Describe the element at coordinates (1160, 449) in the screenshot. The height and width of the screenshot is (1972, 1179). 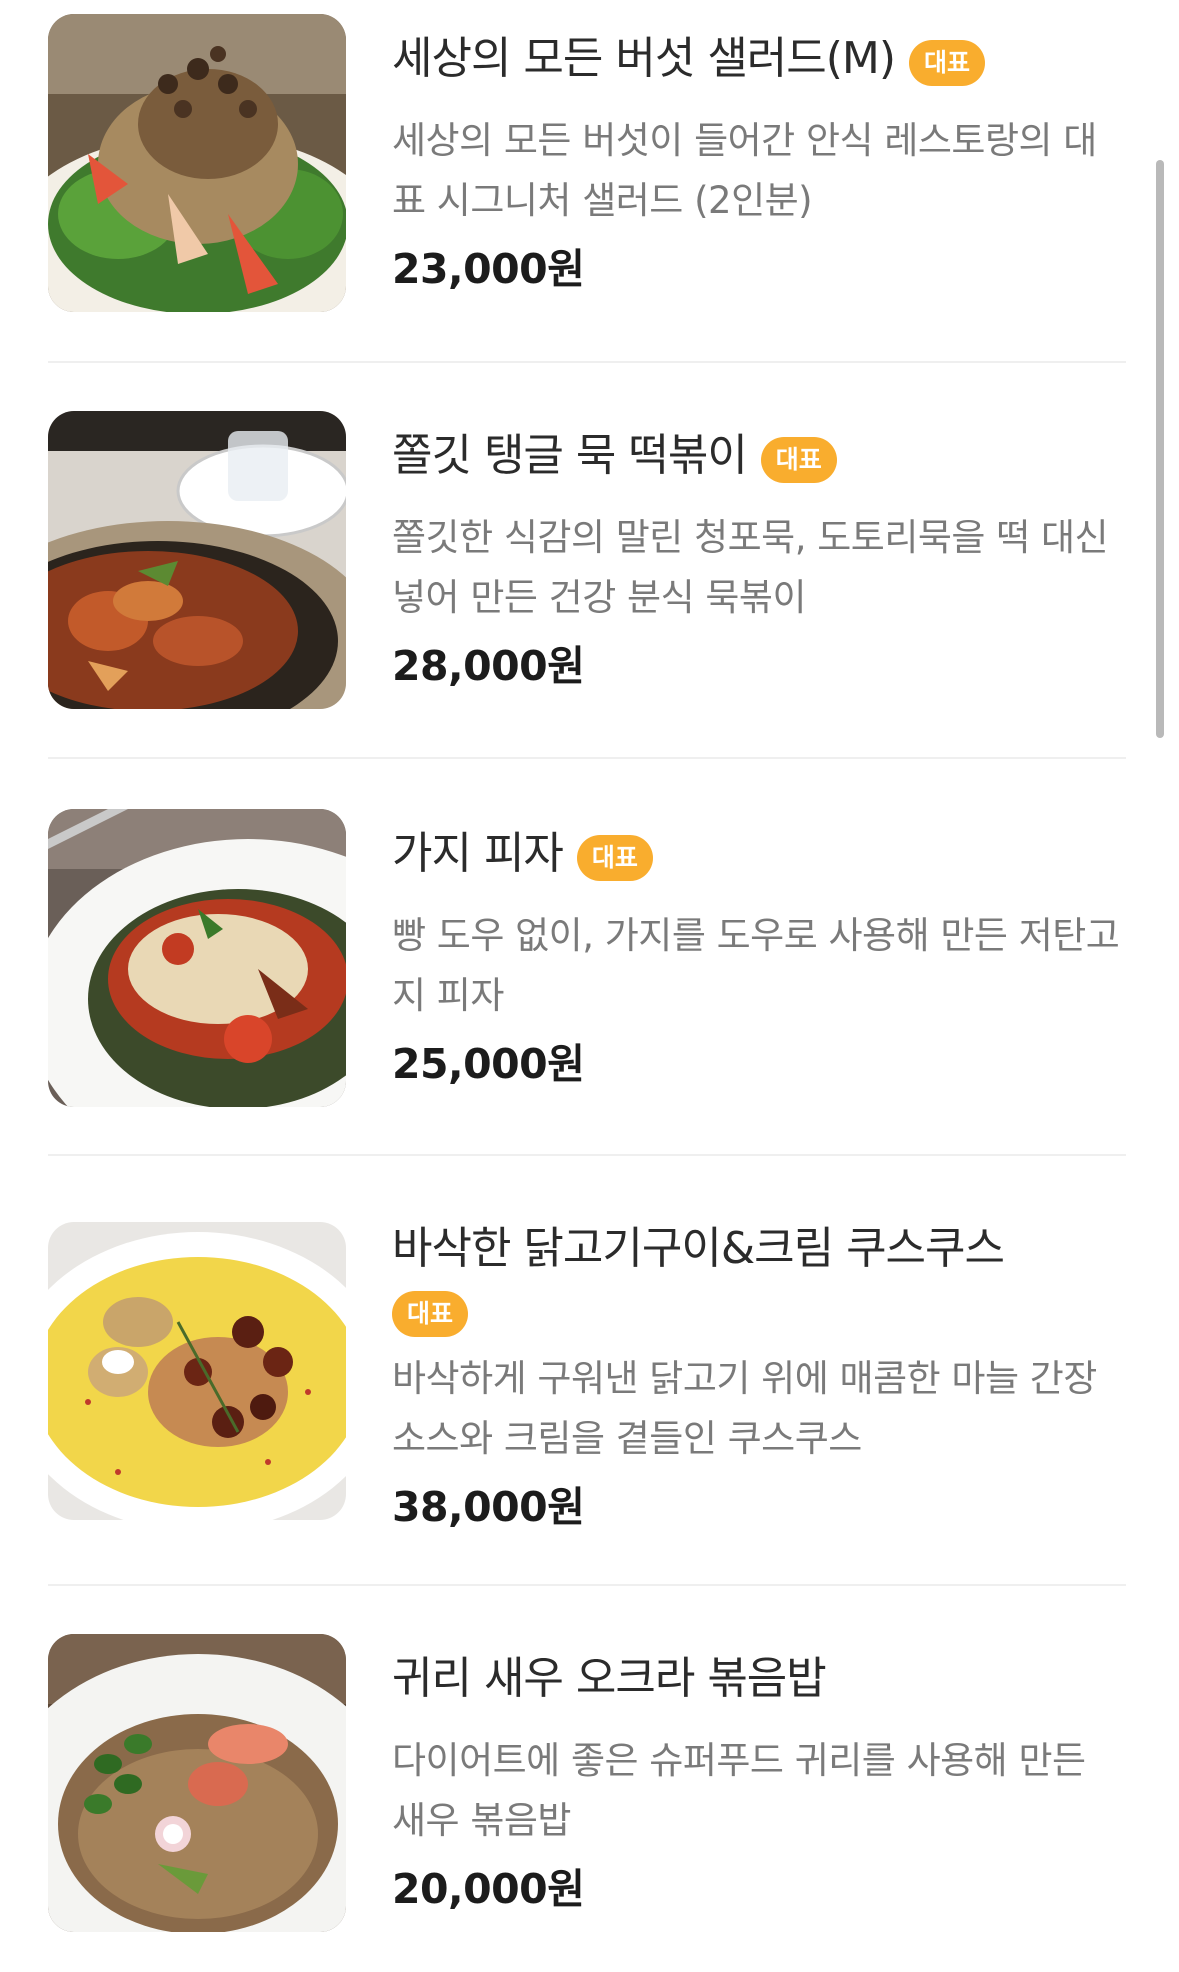
I see `scrollbar` at that location.